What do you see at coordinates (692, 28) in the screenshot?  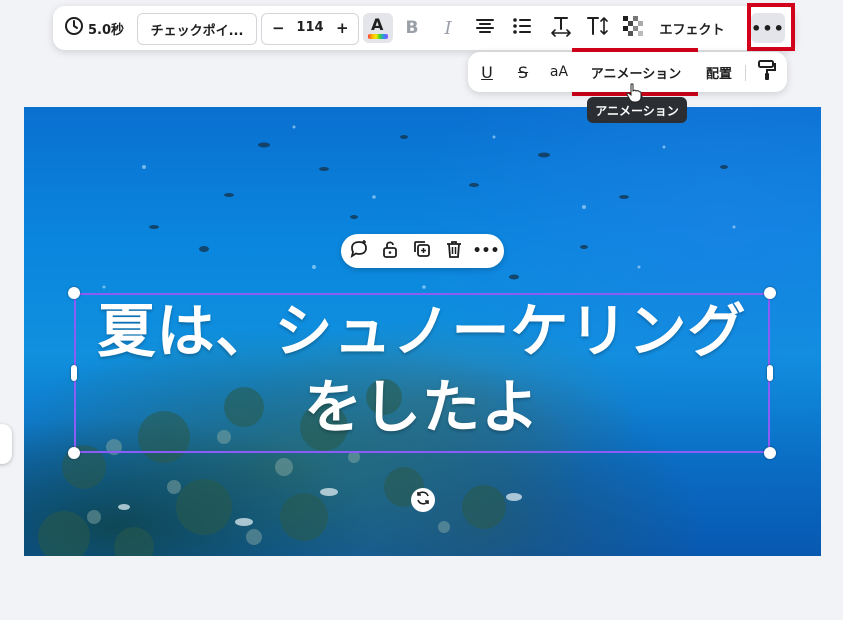 I see `effect-button: エフェクト` at bounding box center [692, 28].